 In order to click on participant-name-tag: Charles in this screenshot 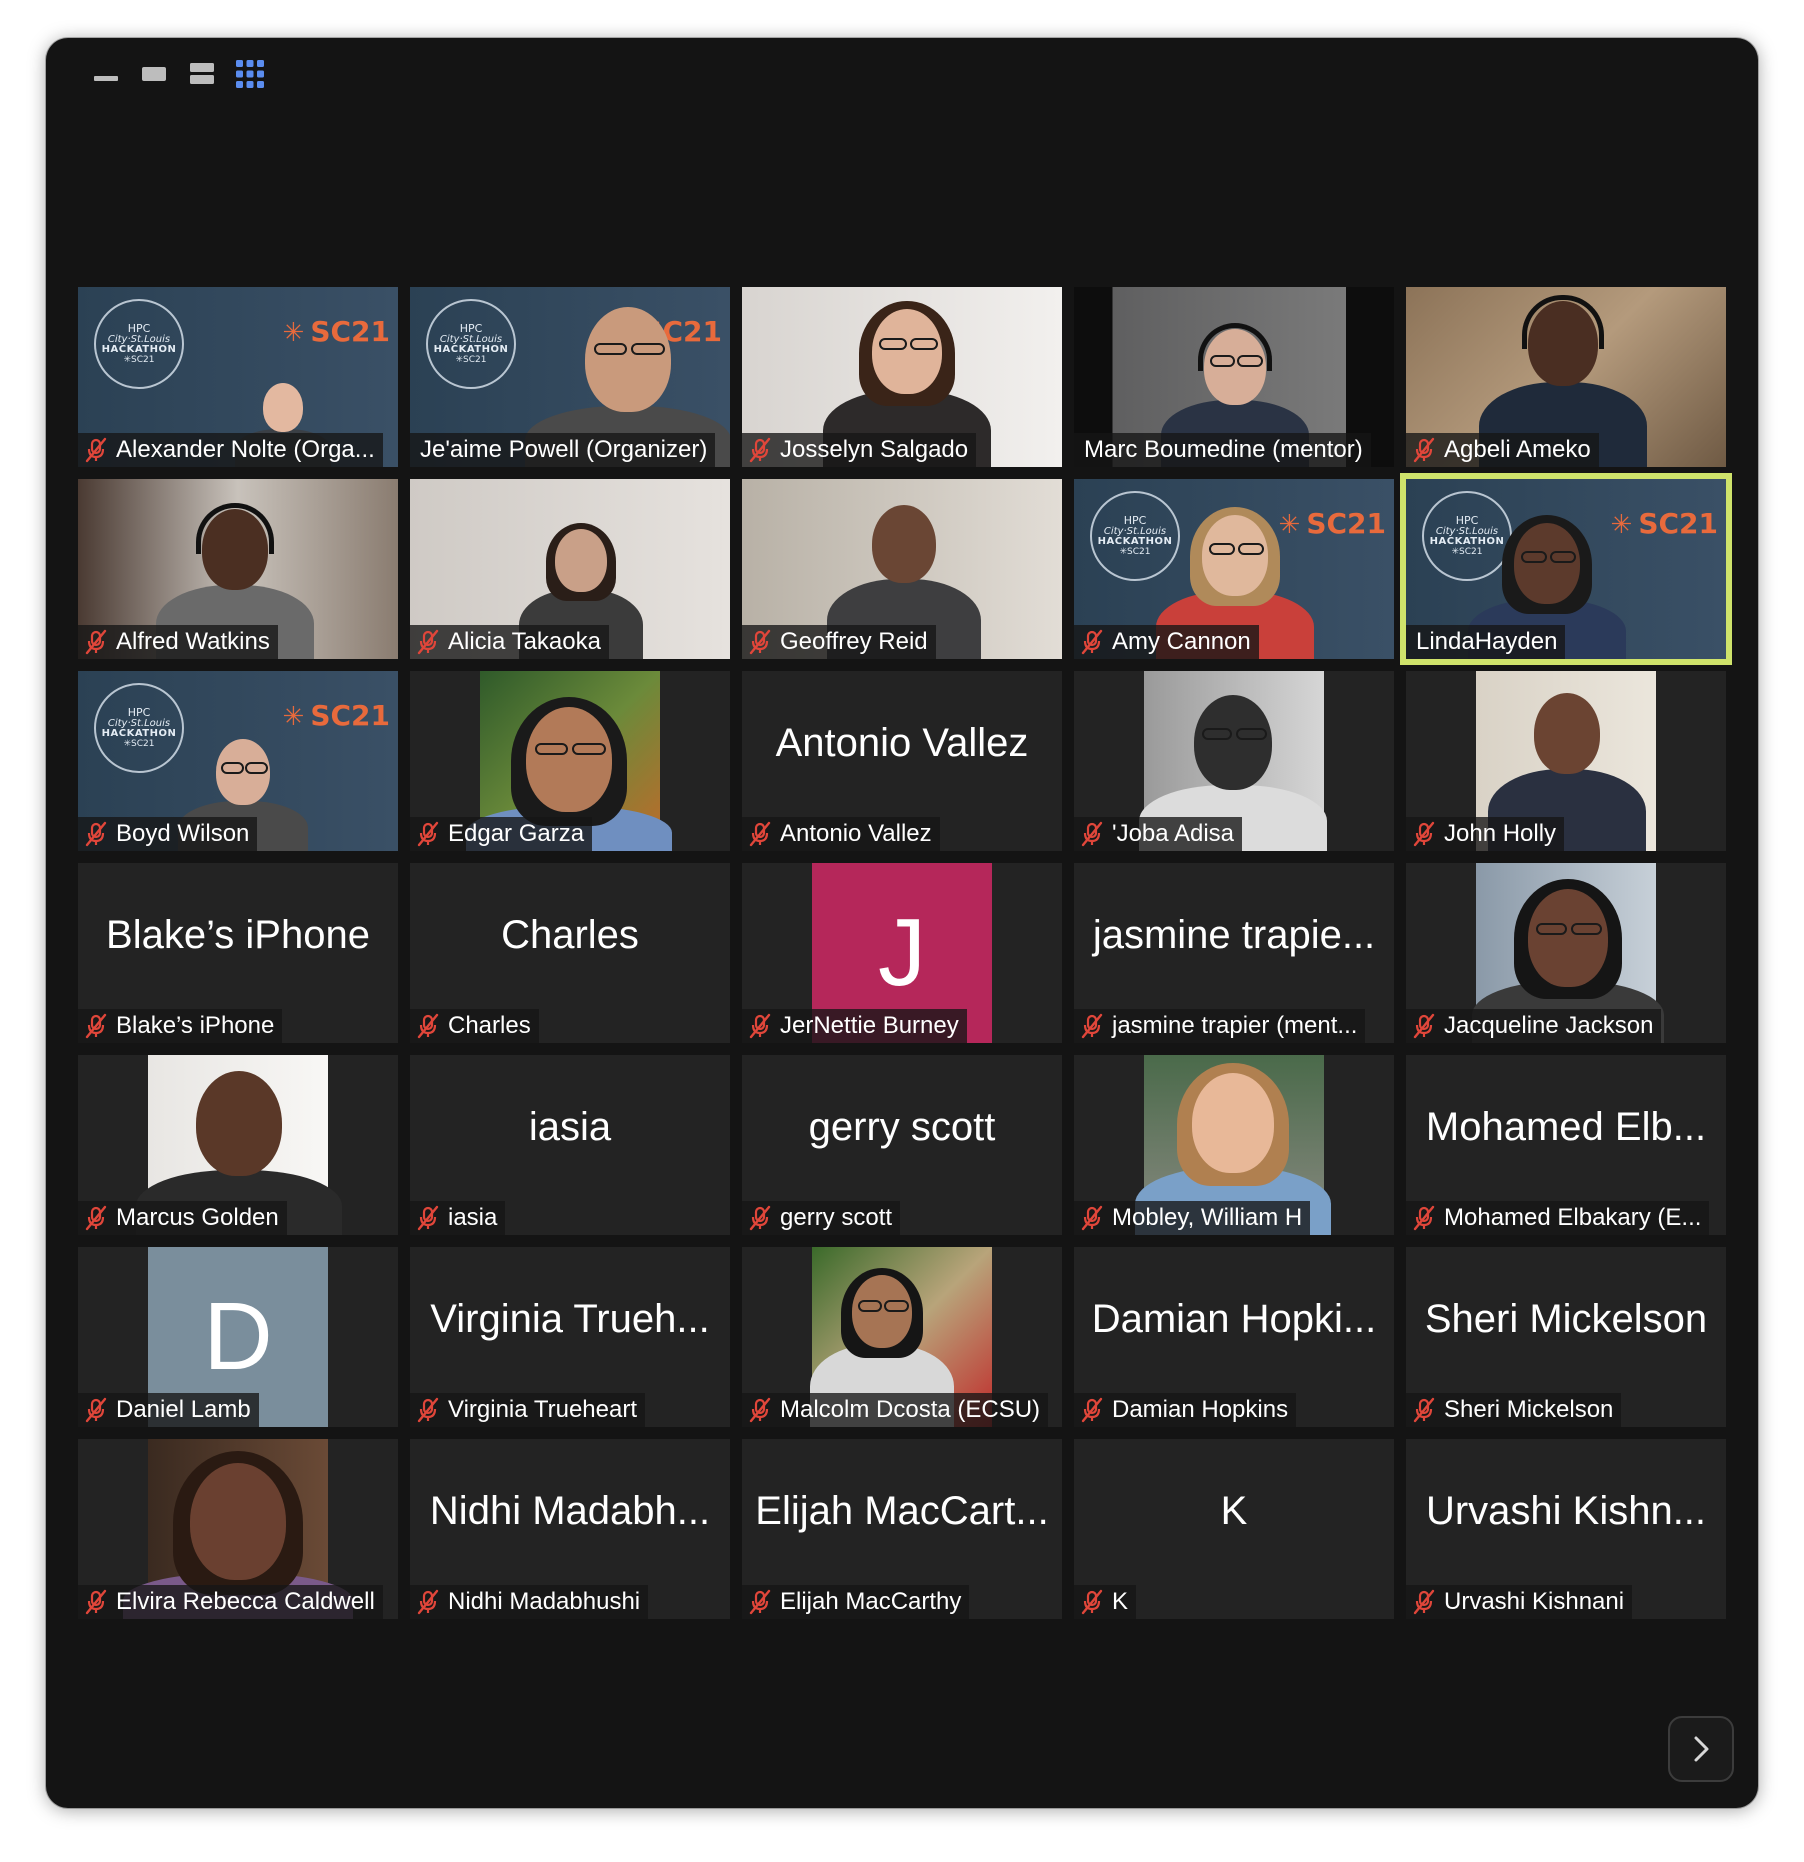, I will do `click(474, 1026)`.